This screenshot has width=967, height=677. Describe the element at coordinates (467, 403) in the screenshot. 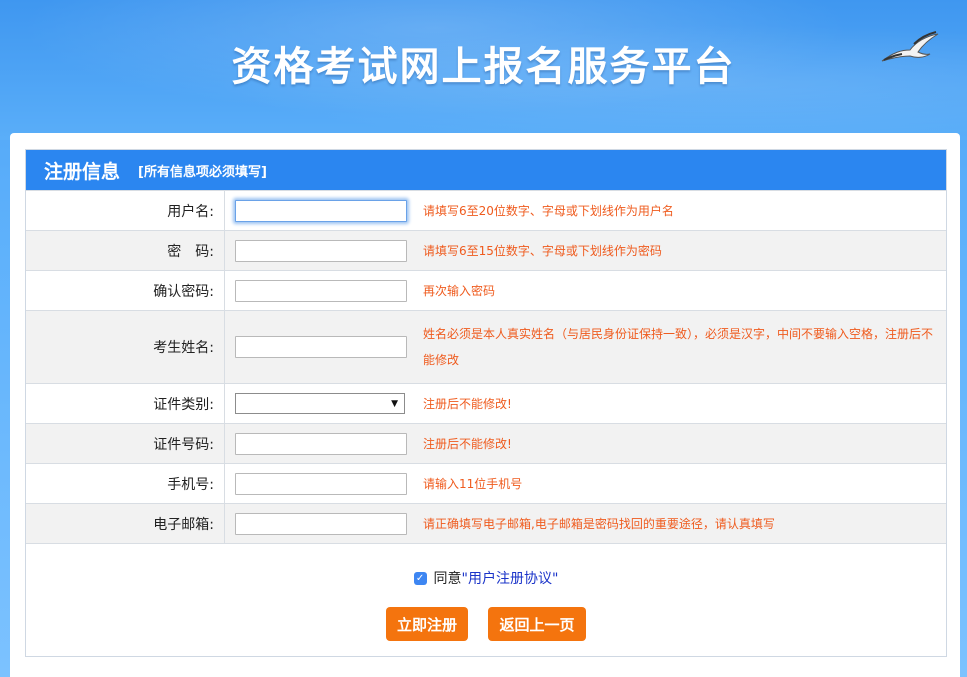

I see `id-type-hint: 注册后不能修改!` at that location.